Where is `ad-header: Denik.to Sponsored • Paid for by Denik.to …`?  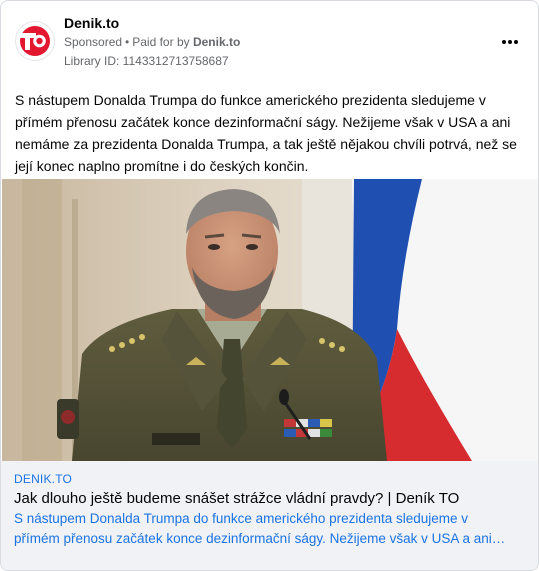 ad-header: Denik.to Sponsored • Paid for by Denik.to … is located at coordinates (269, 43).